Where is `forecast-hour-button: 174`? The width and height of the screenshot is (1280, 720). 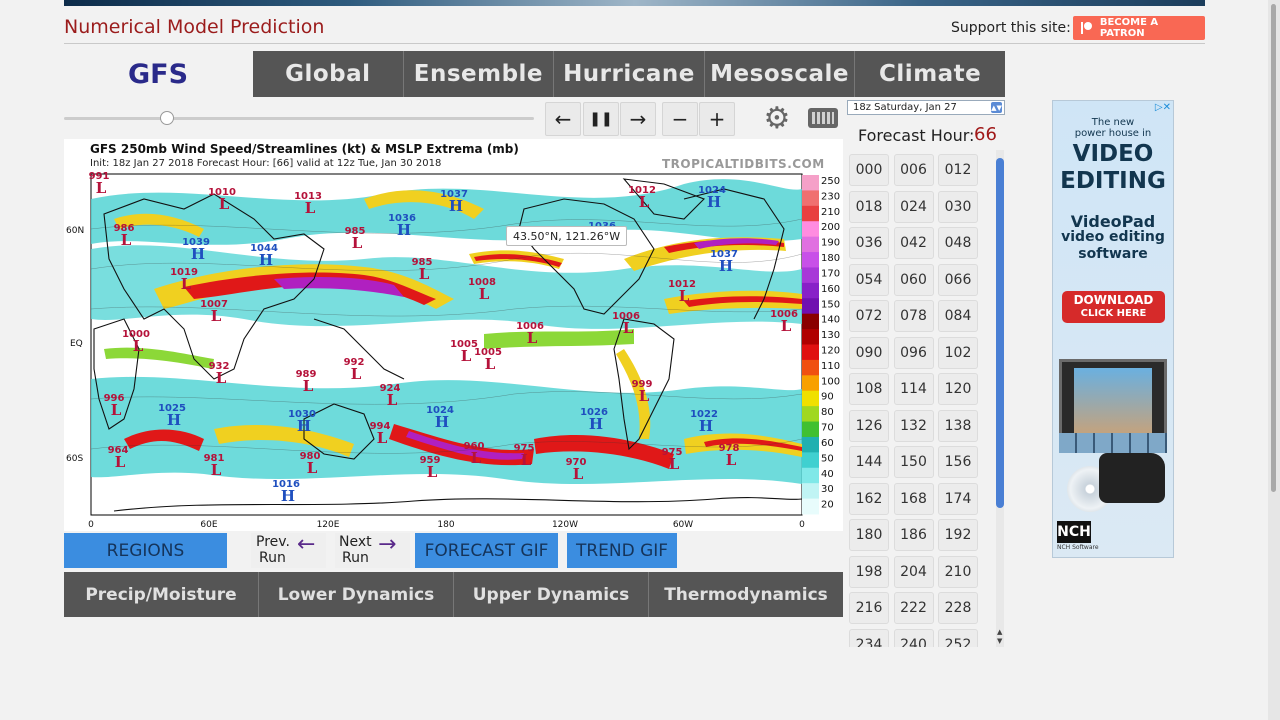 forecast-hour-button: 174 is located at coordinates (958, 498).